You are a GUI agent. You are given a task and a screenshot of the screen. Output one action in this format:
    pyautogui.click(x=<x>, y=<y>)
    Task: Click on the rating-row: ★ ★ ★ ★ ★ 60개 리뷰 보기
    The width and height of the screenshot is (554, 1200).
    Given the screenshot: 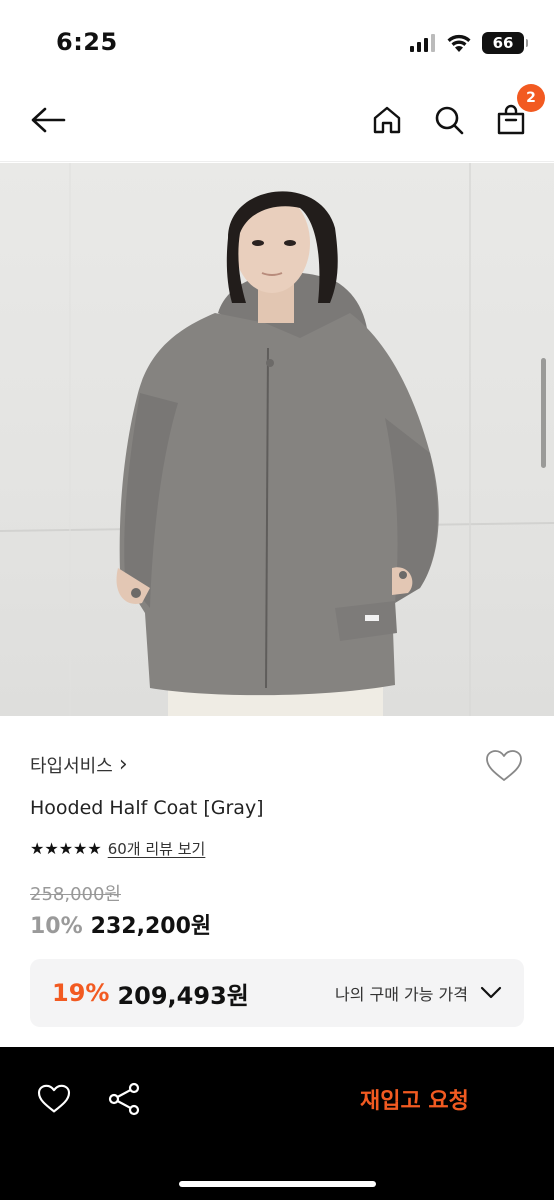 What is the action you would take?
    pyautogui.click(x=117, y=848)
    